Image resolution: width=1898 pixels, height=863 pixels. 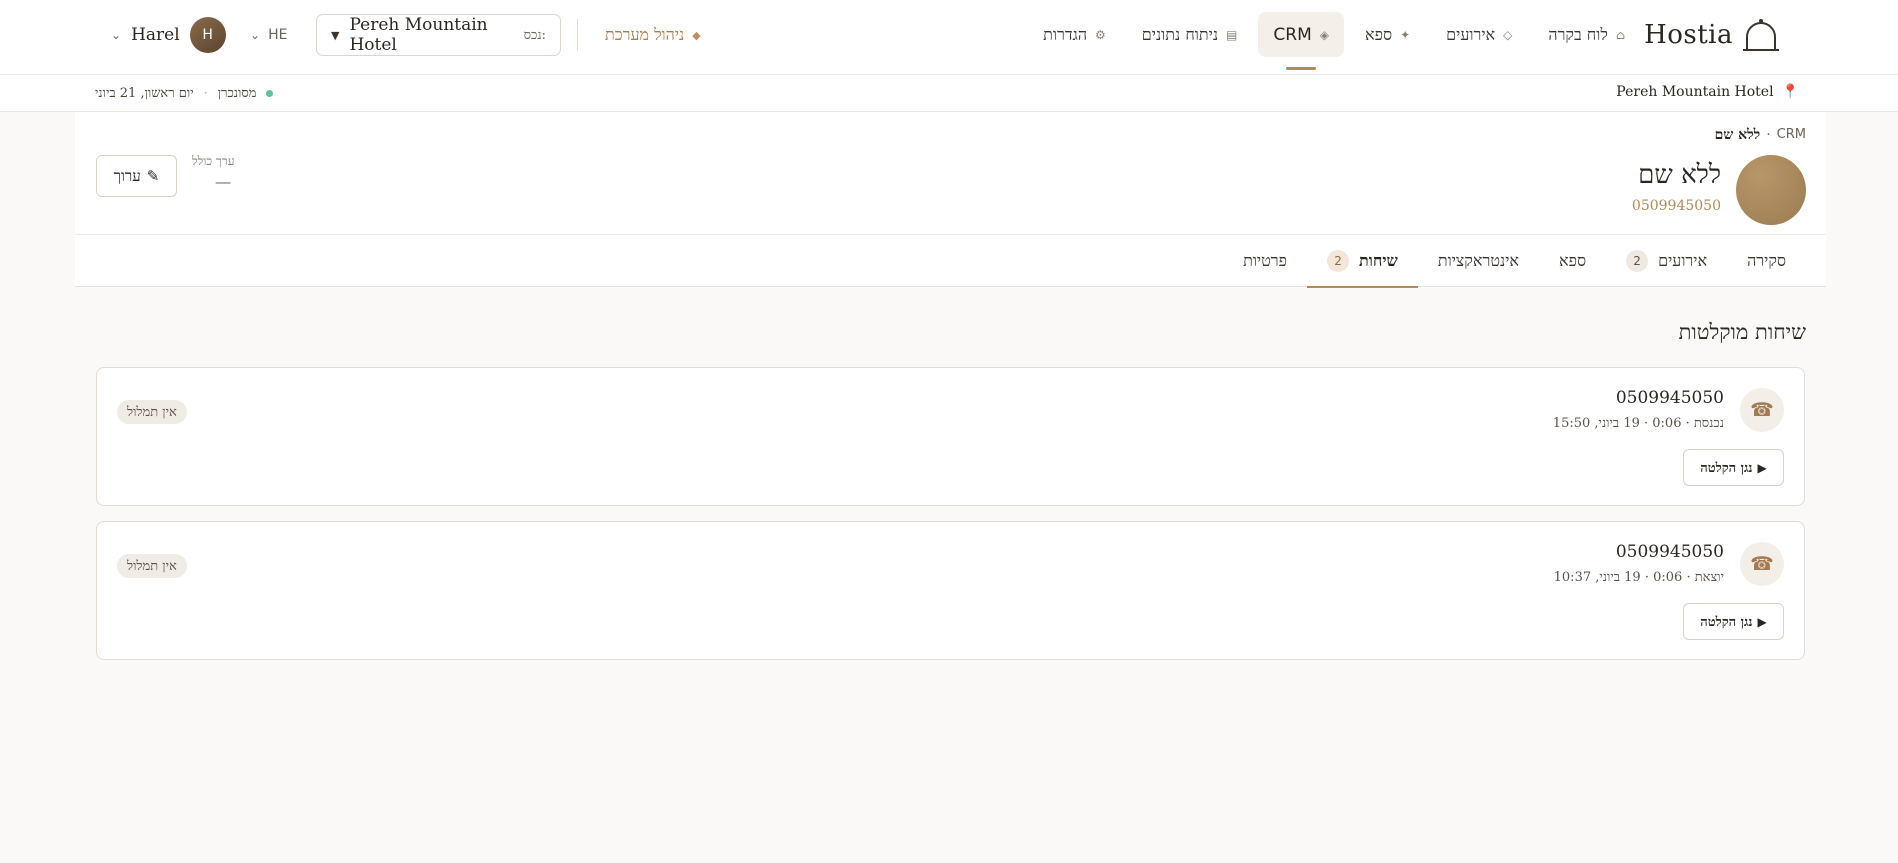 What do you see at coordinates (1791, 135) in the screenshot?
I see `breadcrumb-root: CRM` at bounding box center [1791, 135].